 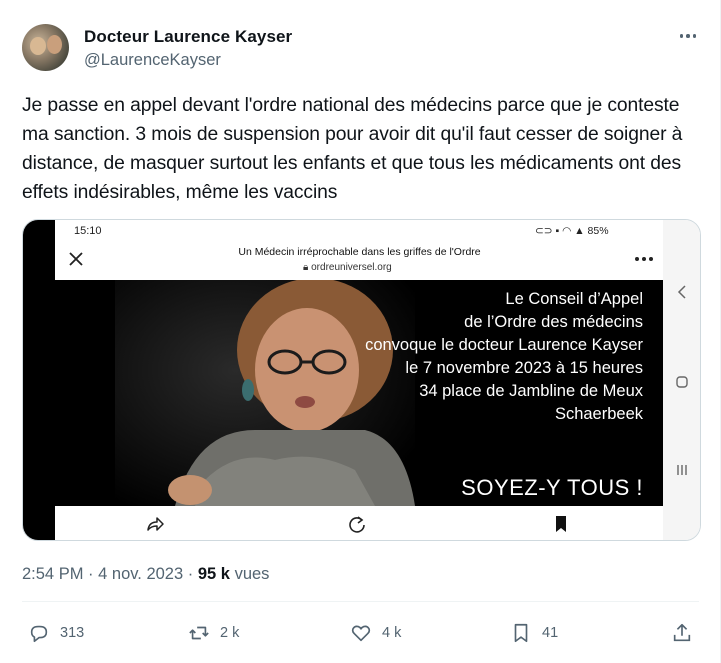 I want to click on upload-share-icon, so click(x=682, y=632).